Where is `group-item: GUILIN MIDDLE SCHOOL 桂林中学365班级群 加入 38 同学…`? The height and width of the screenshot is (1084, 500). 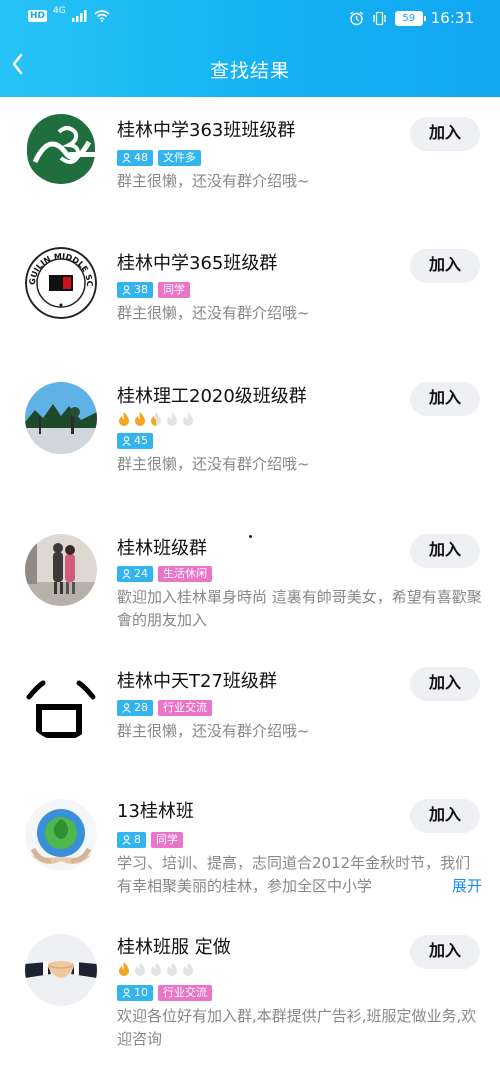
group-item: GUILIN MIDDLE SCHOOL 桂林中学365班级群 加入 38 同学… is located at coordinates (250, 299).